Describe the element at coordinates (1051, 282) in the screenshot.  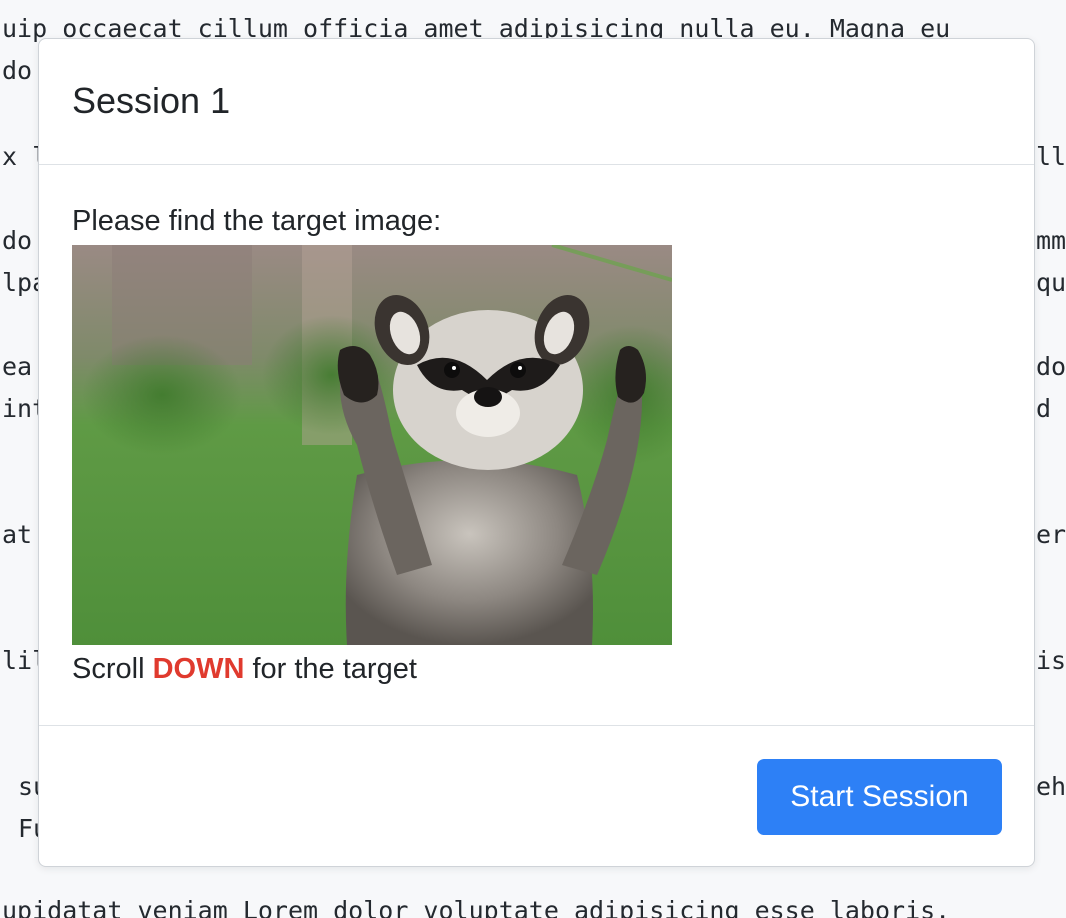
I see `background-text-line: qu` at that location.